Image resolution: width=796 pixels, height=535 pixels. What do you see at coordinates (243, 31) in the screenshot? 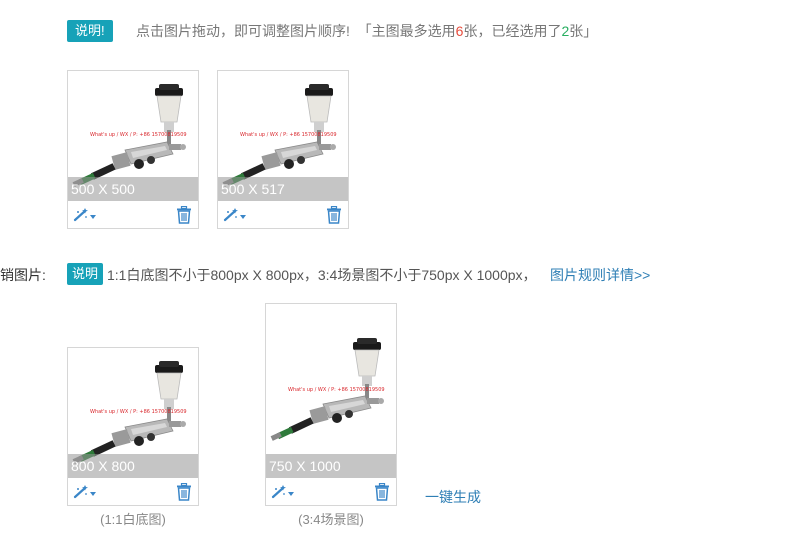
I see `notice-tip-prefix: 点击图片拖动，即可调整图片顺序!` at bounding box center [243, 31].